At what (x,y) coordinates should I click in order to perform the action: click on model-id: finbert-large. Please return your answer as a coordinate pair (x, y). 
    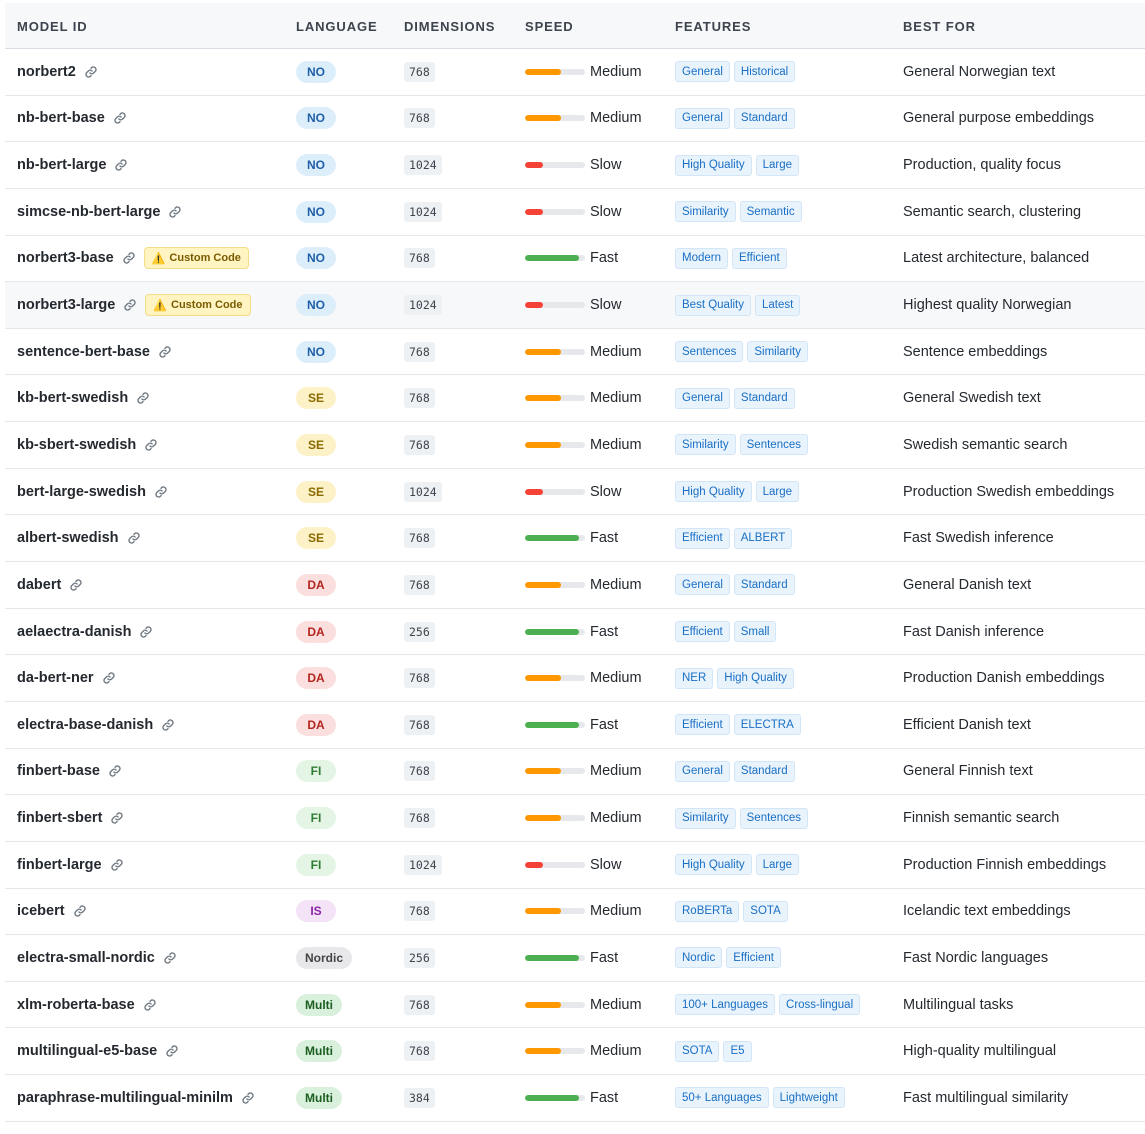
    Looking at the image, I should click on (59, 865).